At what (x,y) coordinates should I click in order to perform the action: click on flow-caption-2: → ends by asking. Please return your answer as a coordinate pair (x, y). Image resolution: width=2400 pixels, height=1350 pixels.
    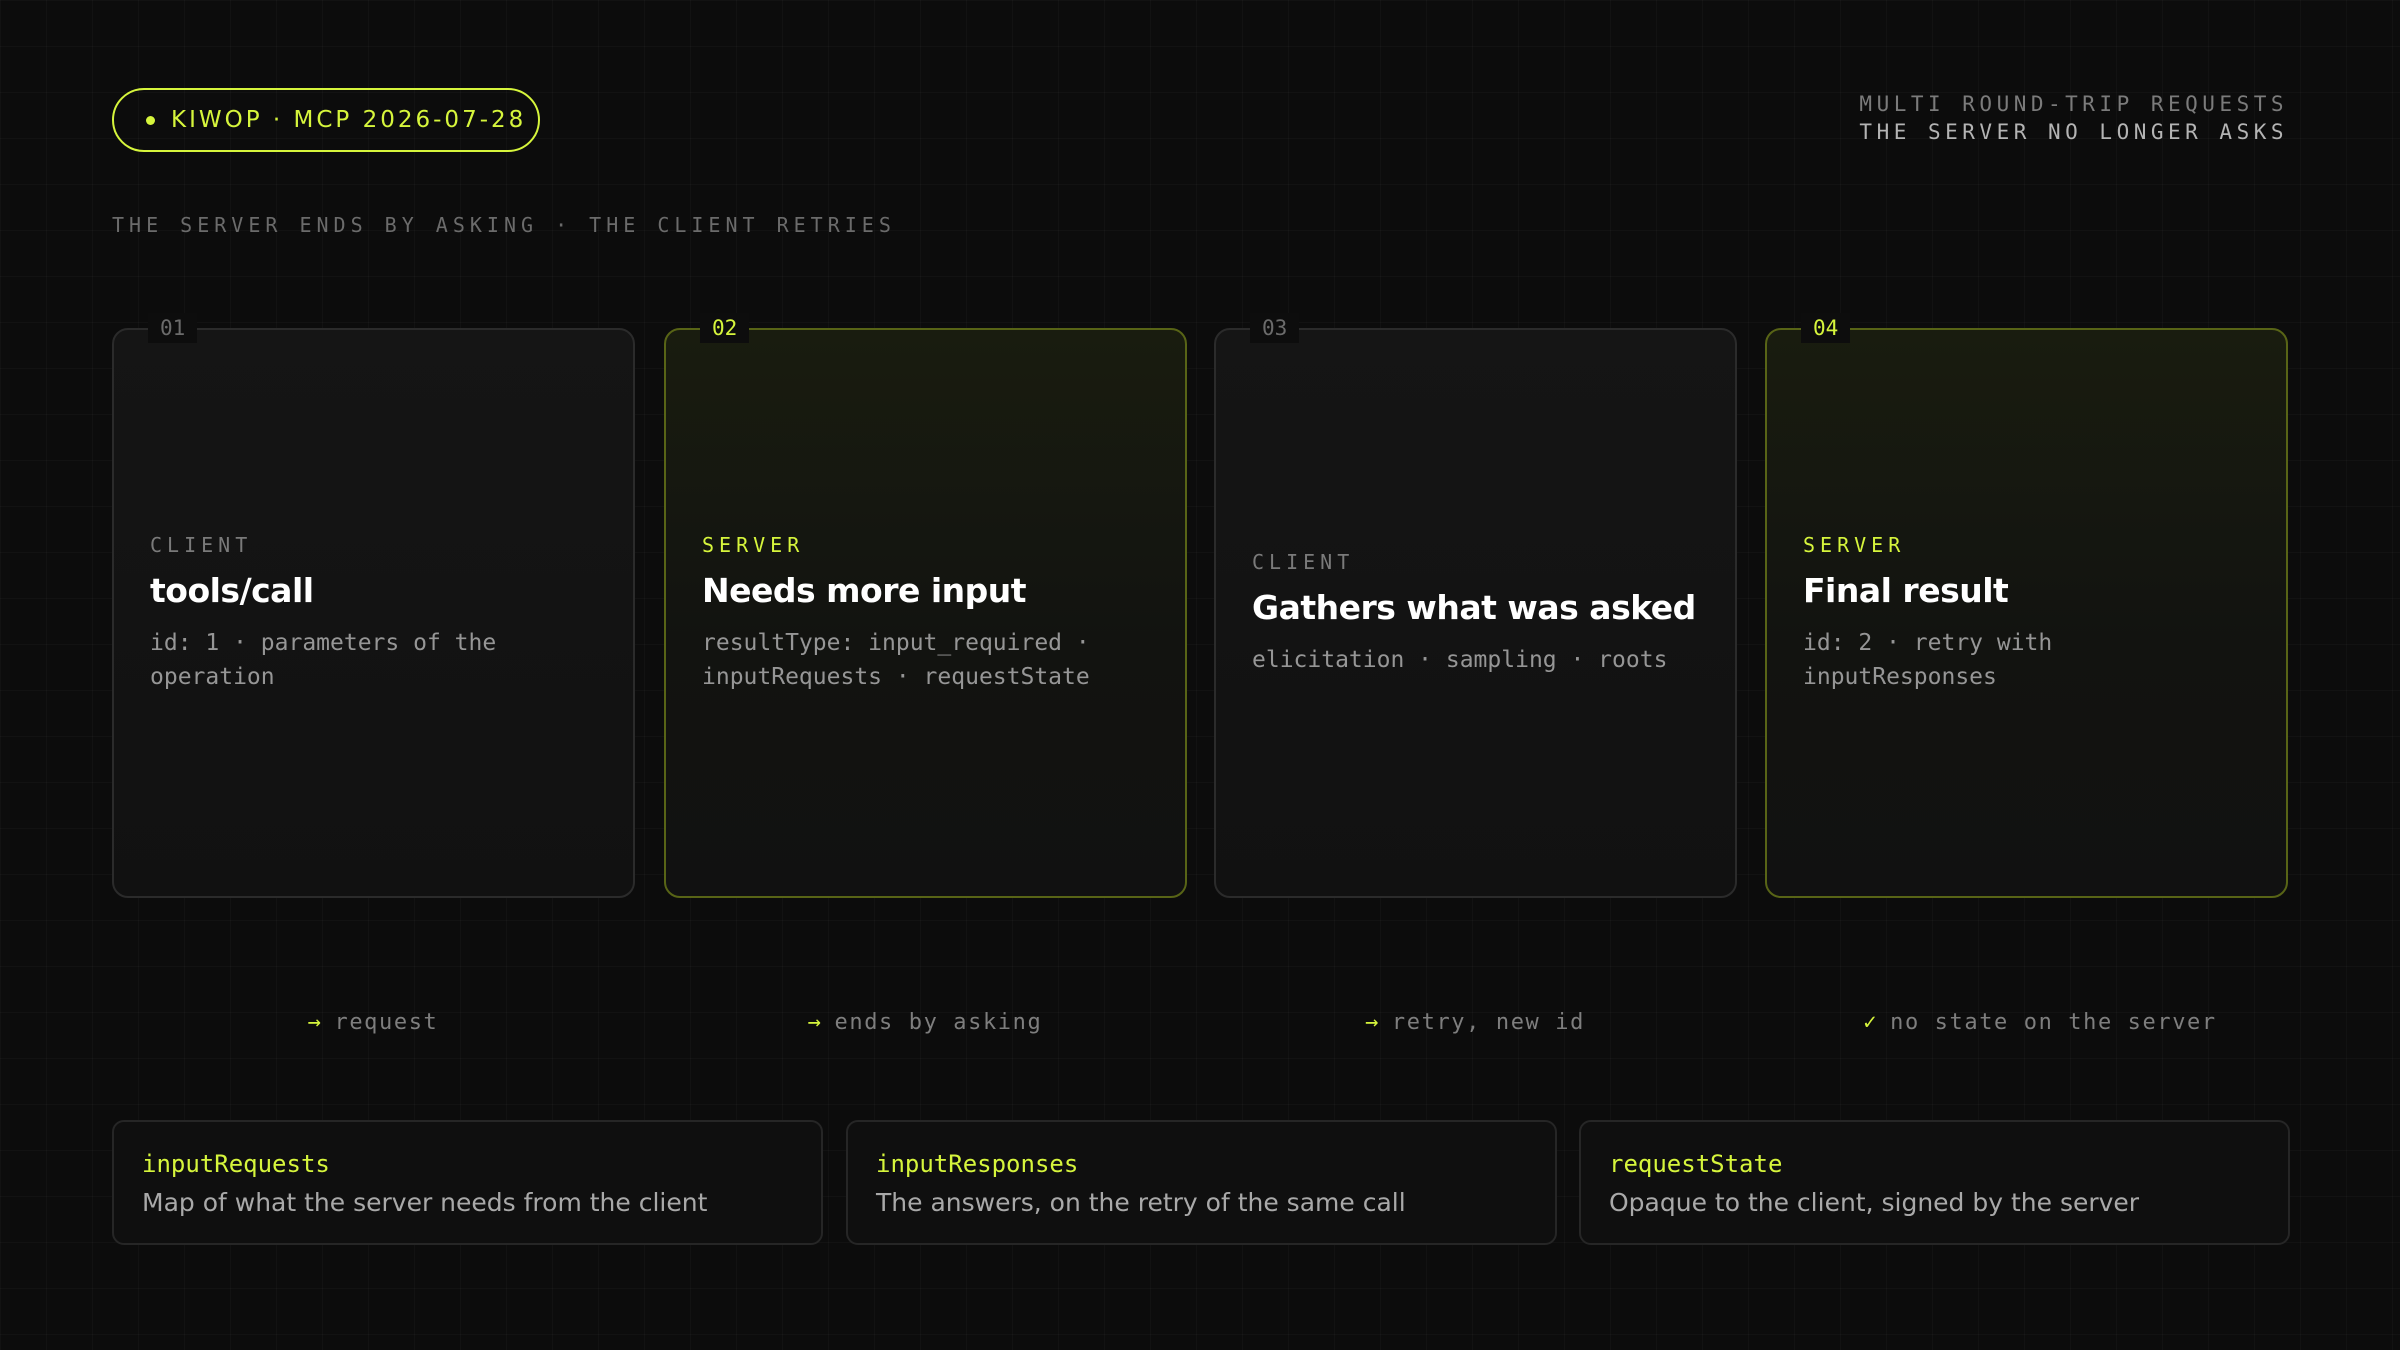
    Looking at the image, I should click on (925, 1022).